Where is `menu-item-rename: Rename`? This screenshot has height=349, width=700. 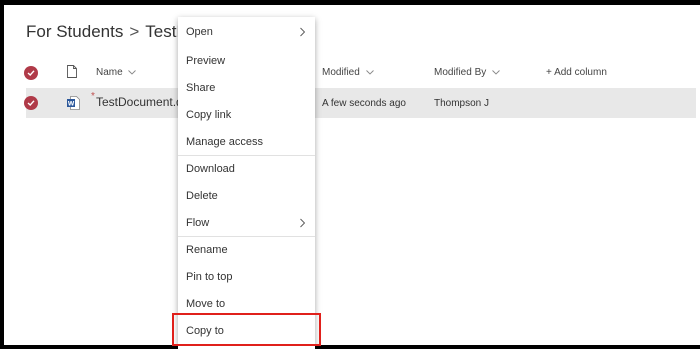
menu-item-rename: Rename is located at coordinates (246, 249).